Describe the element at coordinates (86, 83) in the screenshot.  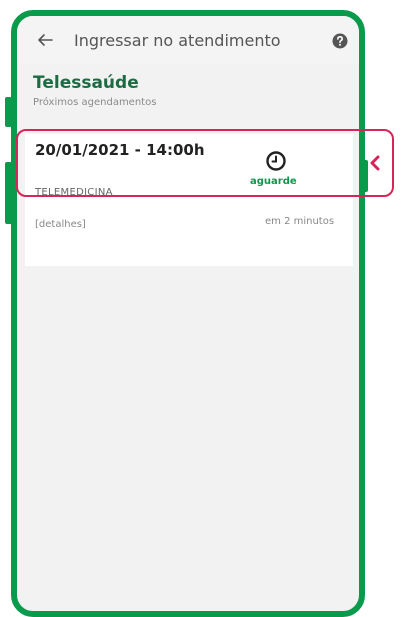
I see `section-title: Telessaúde` at that location.